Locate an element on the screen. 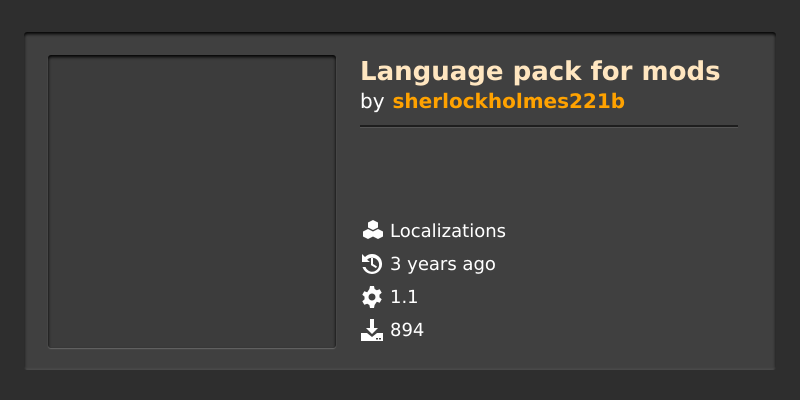  mod-title: Language pack for mods is located at coordinates (541, 72).